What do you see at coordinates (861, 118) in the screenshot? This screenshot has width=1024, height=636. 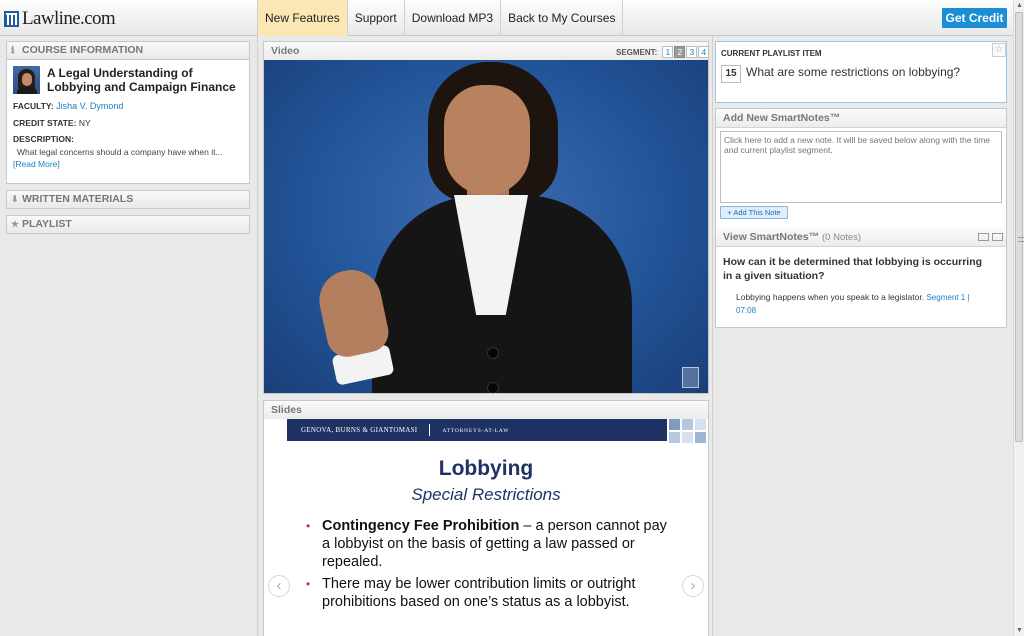 I see `add-smartnotes-header: Add New SmartNotes™` at bounding box center [861, 118].